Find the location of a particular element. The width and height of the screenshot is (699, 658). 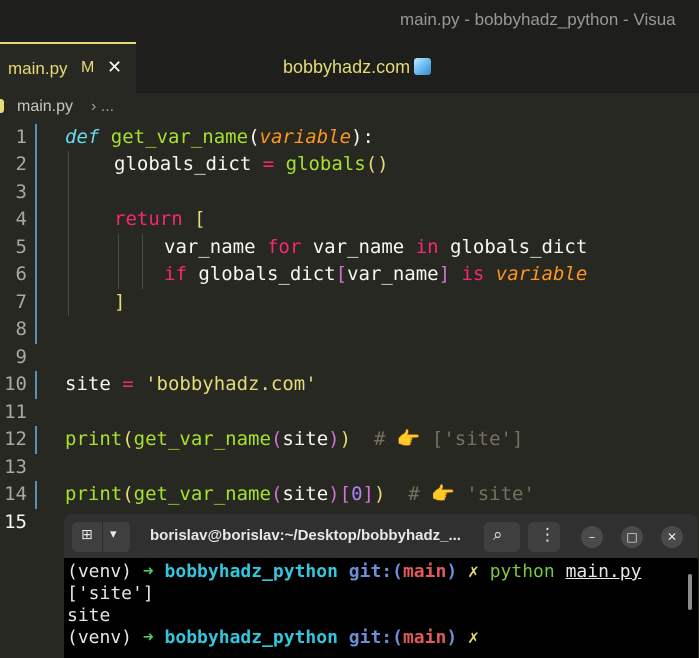

tab-main-py: main.py M ✕ is located at coordinates (68, 67).